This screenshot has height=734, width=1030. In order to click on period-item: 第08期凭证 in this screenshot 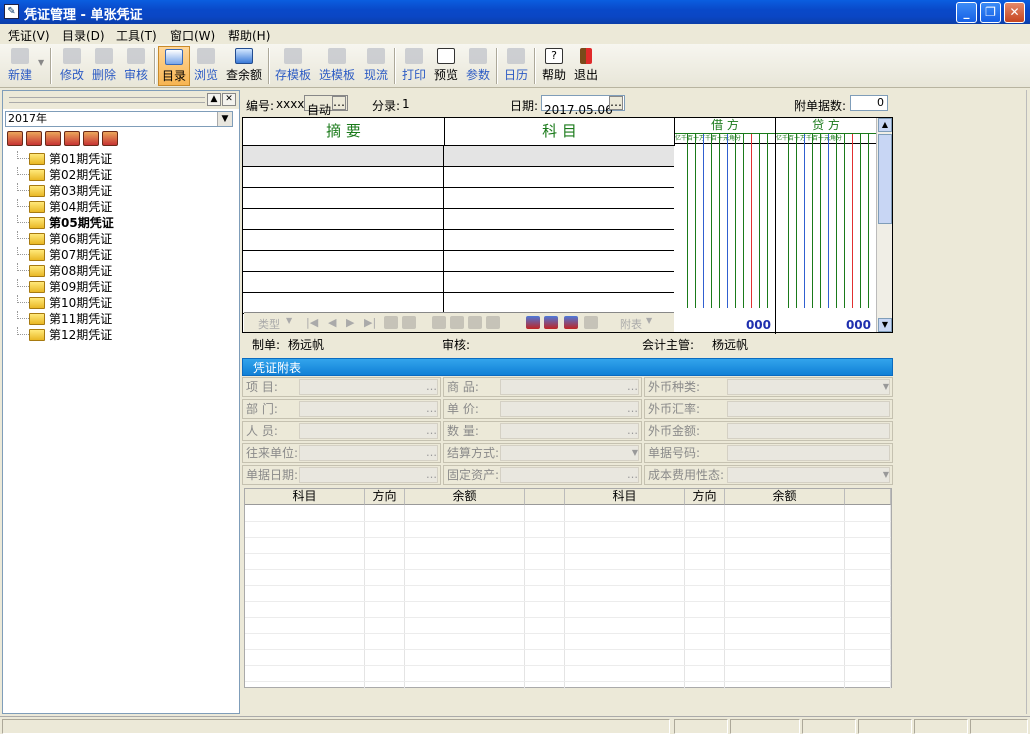, I will do `click(121, 271)`.